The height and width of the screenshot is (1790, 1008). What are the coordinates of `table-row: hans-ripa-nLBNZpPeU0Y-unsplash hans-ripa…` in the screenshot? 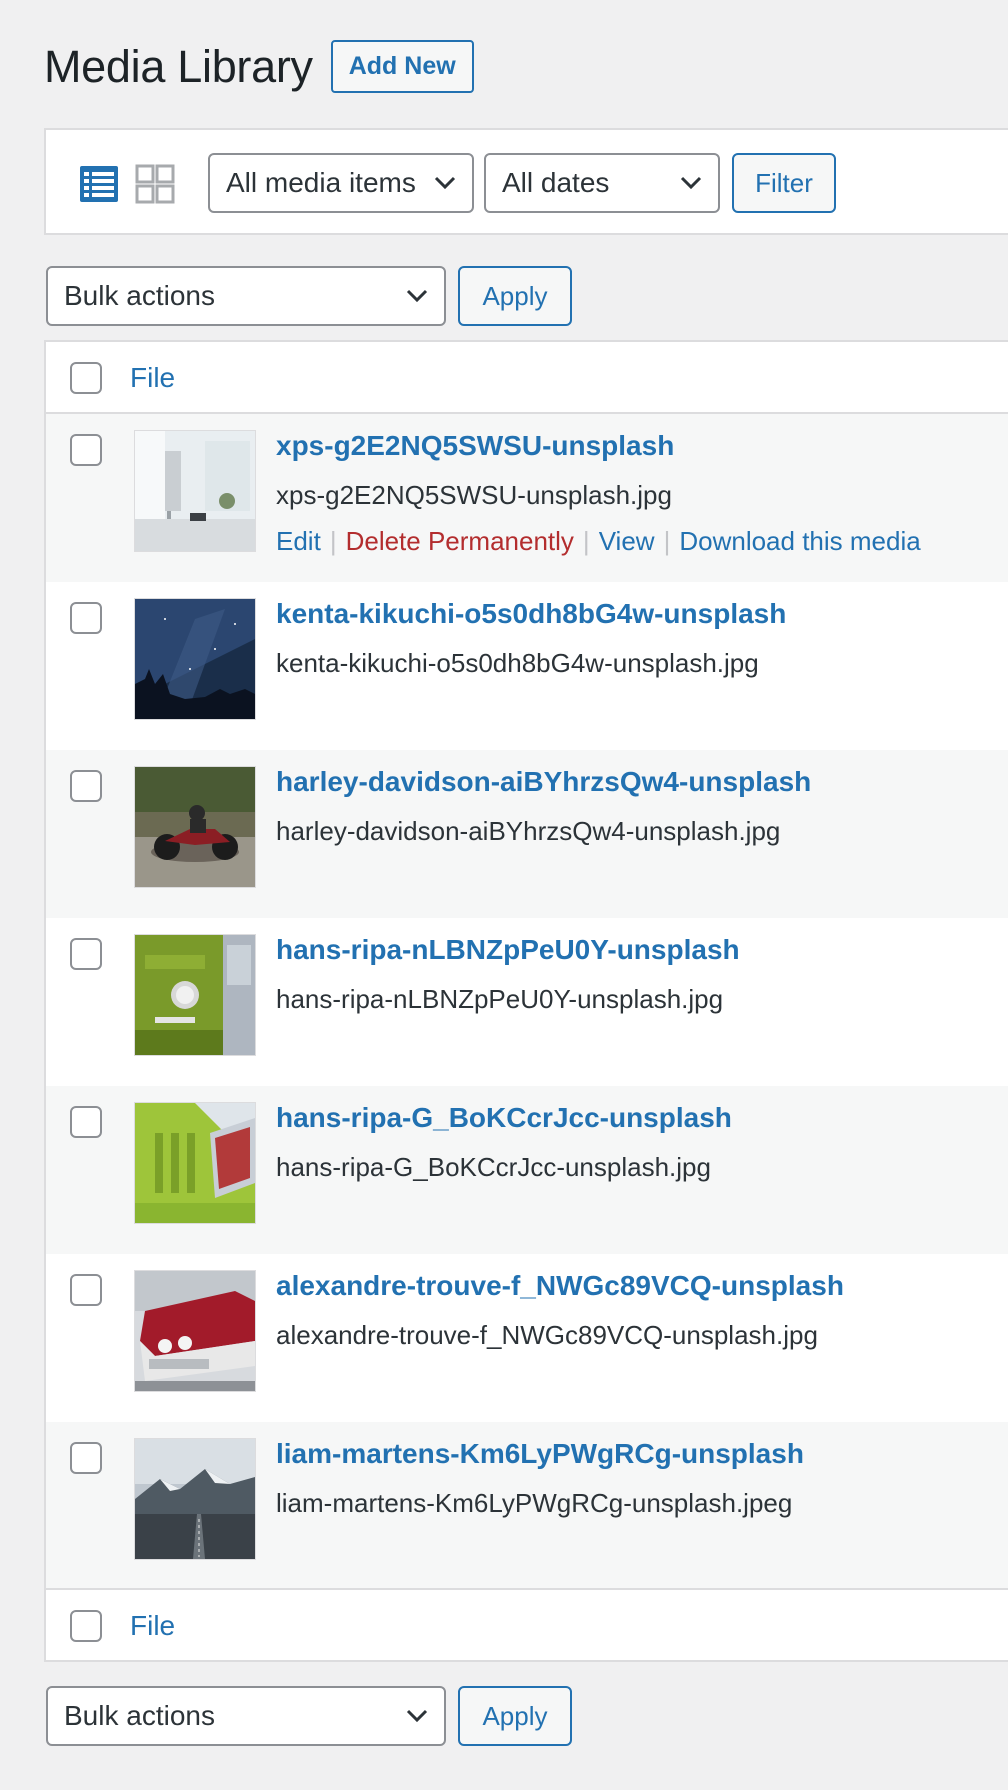 It's located at (527, 1002).